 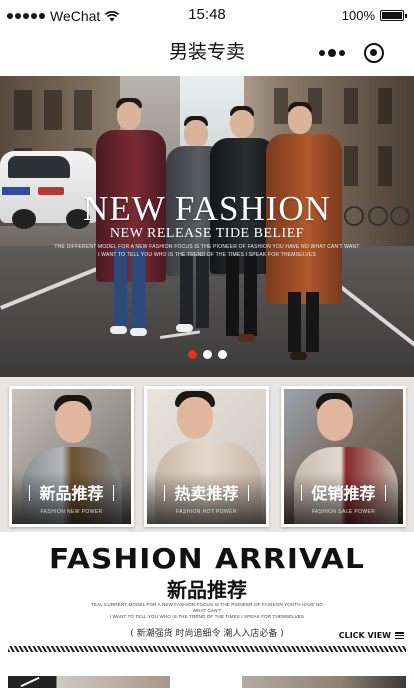 I want to click on category-card-hot: 热卖推荐 FASHION HOT POWER, so click(x=206, y=456).